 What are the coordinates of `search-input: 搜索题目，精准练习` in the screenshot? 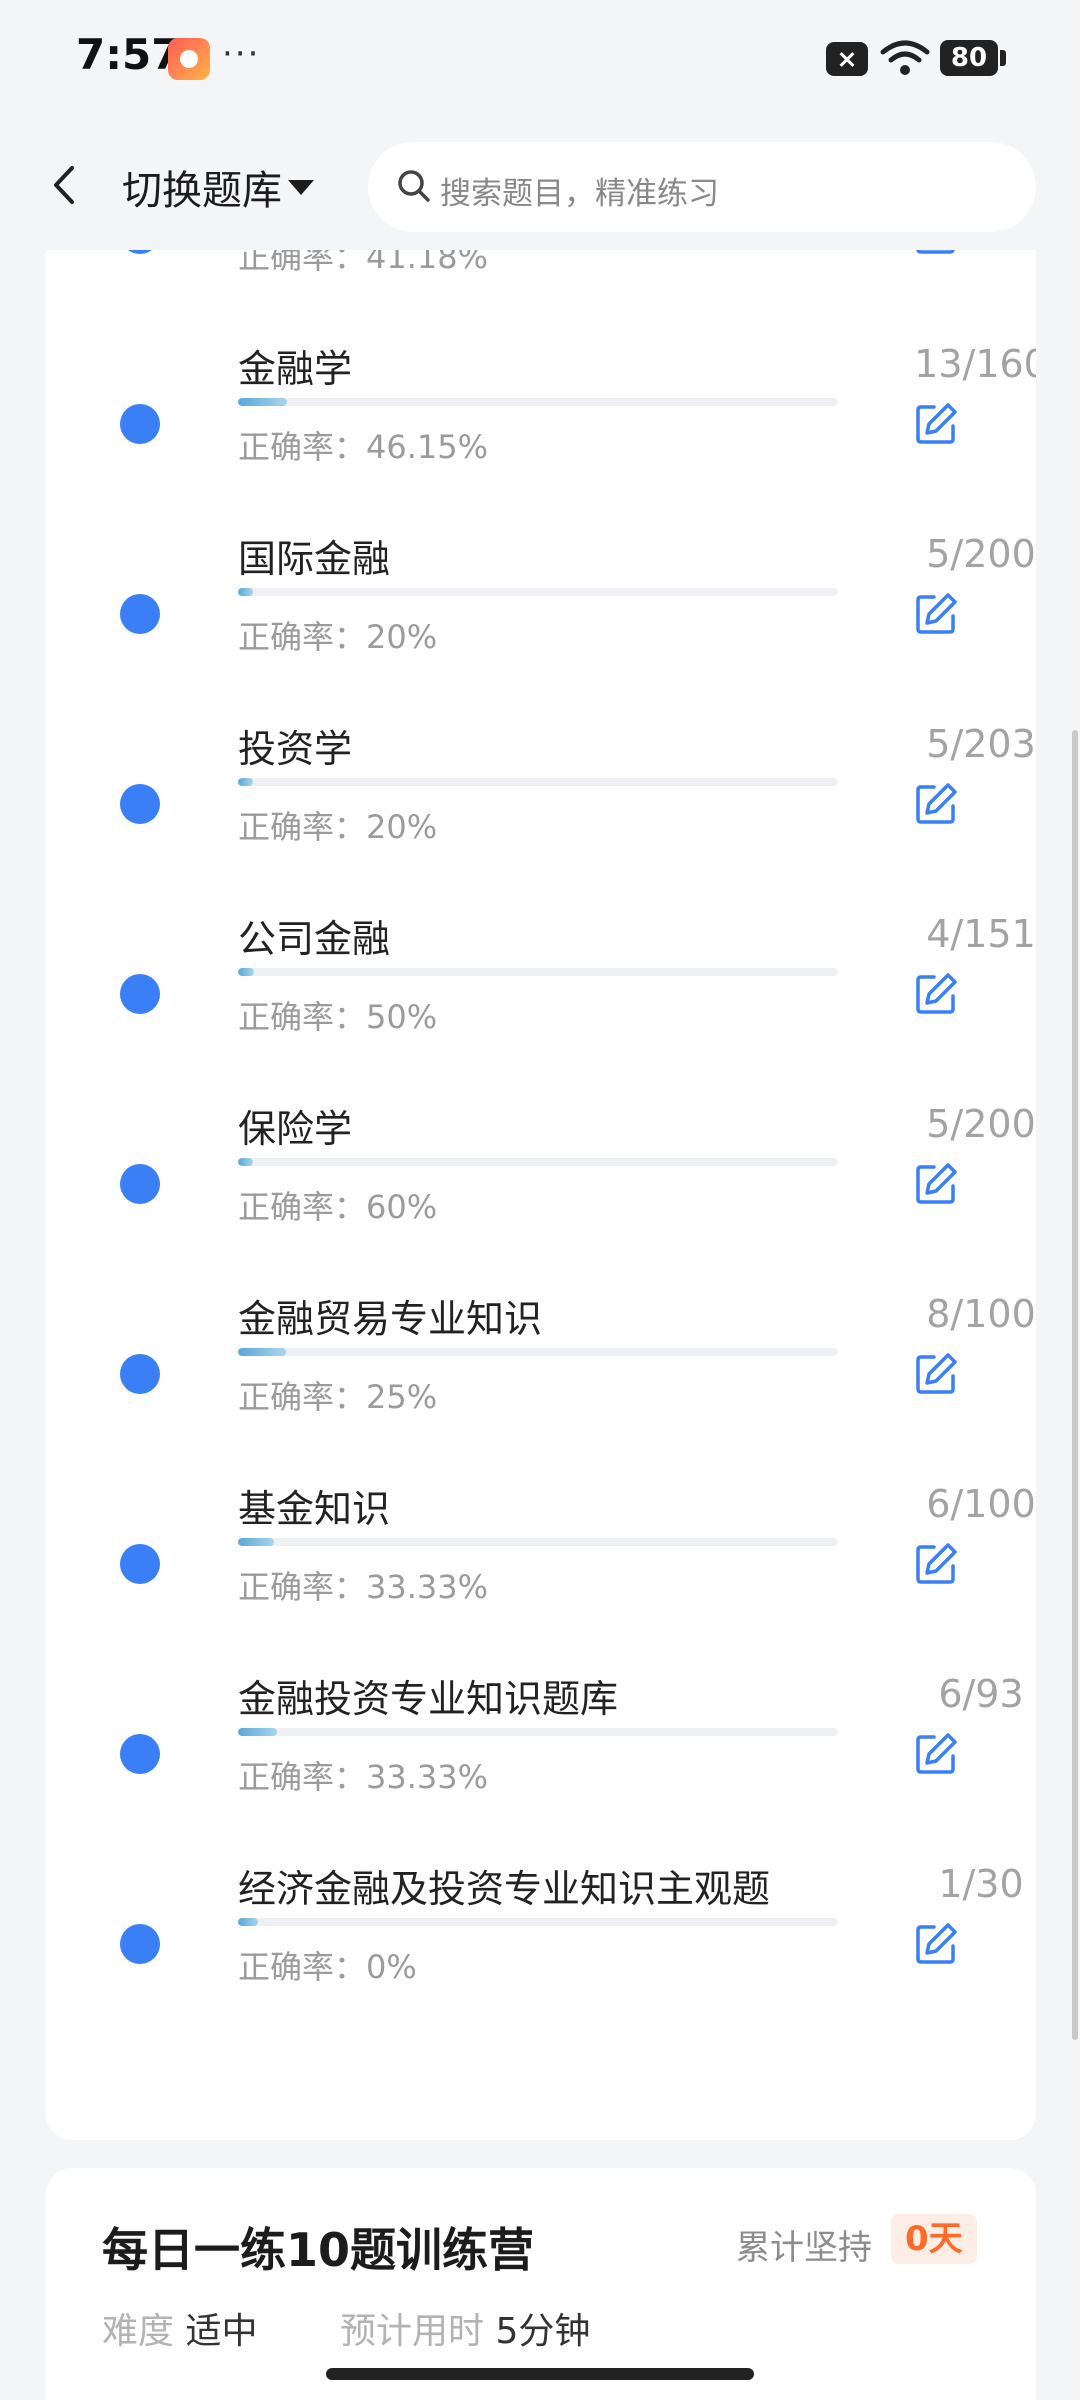 It's located at (702, 187).